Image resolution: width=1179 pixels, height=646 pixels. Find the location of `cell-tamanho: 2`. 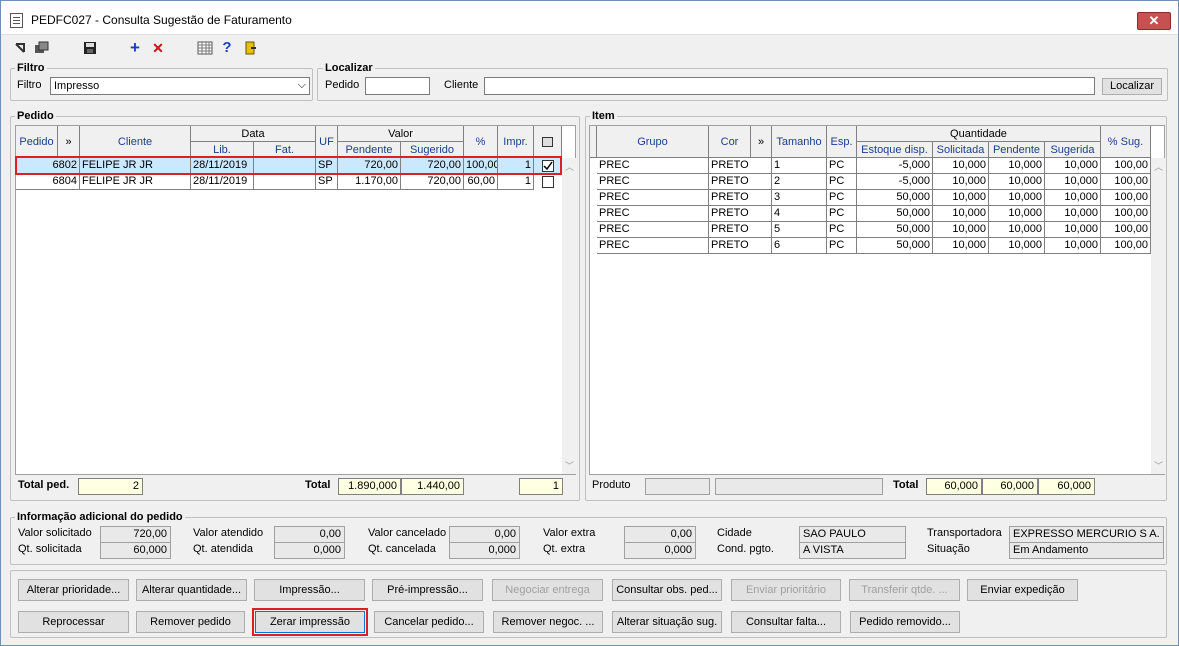

cell-tamanho: 2 is located at coordinates (799, 182).